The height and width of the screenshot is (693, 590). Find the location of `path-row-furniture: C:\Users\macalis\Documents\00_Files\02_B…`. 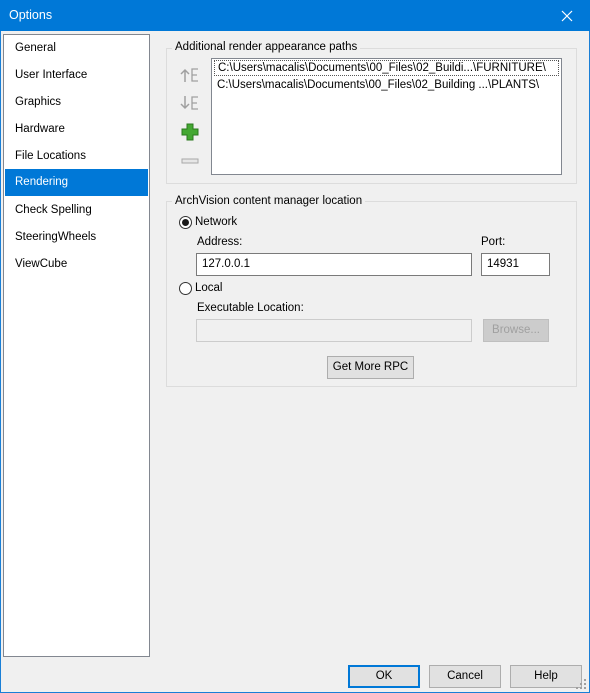

path-row-furniture: C:\Users\macalis\Documents\00_Files\02_B… is located at coordinates (386, 68).